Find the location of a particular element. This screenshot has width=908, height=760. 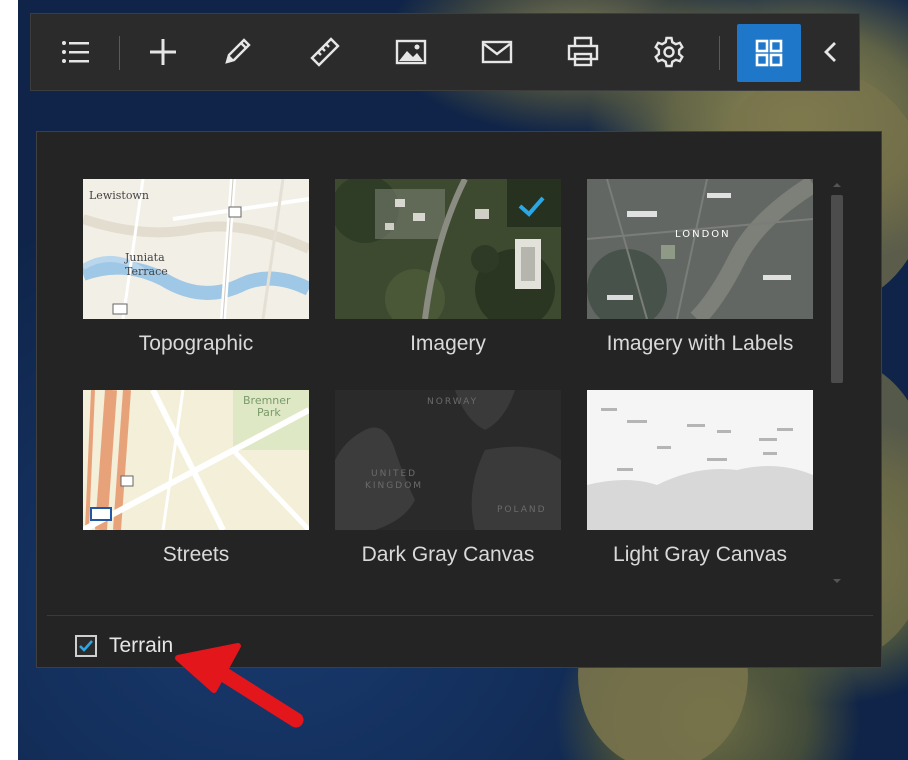

thumb-text: Terrace is located at coordinates (146, 271).